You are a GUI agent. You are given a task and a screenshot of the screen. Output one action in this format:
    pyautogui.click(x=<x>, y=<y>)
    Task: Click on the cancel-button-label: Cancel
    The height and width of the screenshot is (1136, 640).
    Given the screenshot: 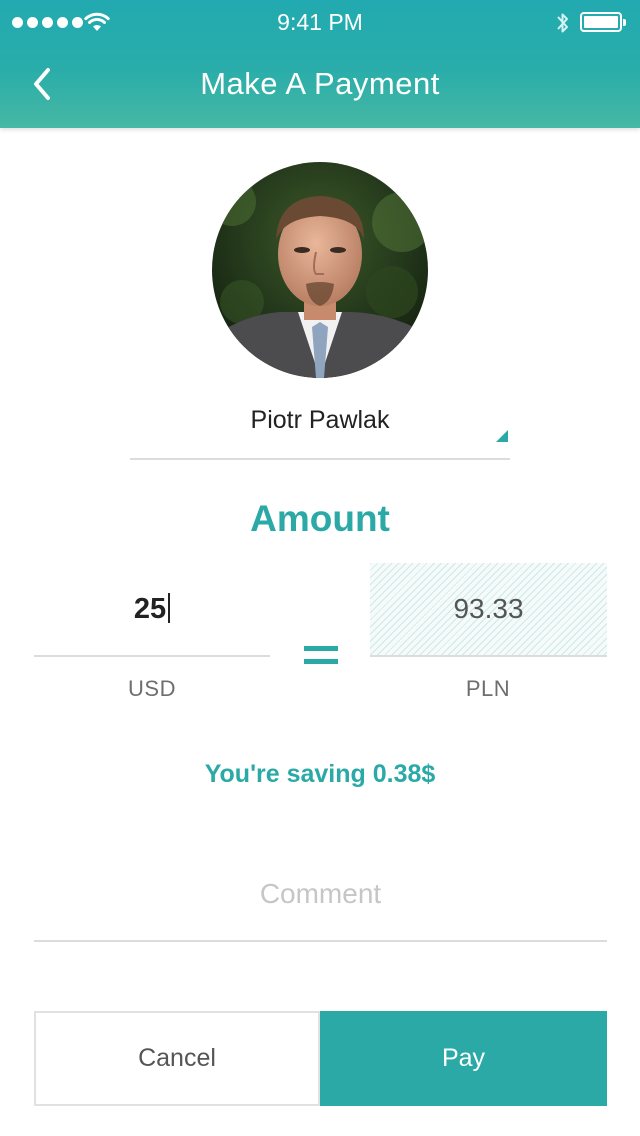 What is the action you would take?
    pyautogui.click(x=177, y=1058)
    